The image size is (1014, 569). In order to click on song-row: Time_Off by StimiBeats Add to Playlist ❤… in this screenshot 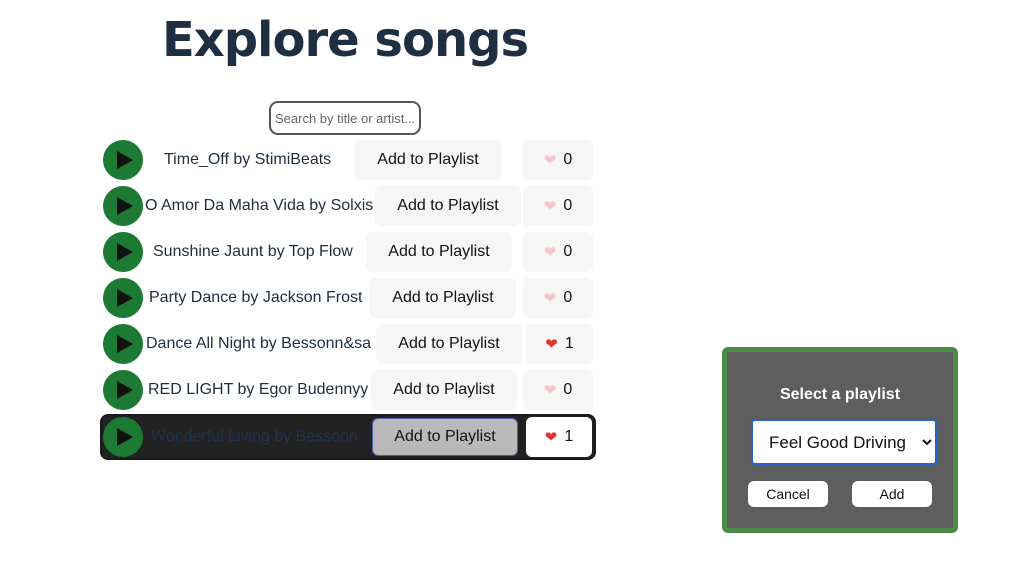, I will do `click(348, 160)`.